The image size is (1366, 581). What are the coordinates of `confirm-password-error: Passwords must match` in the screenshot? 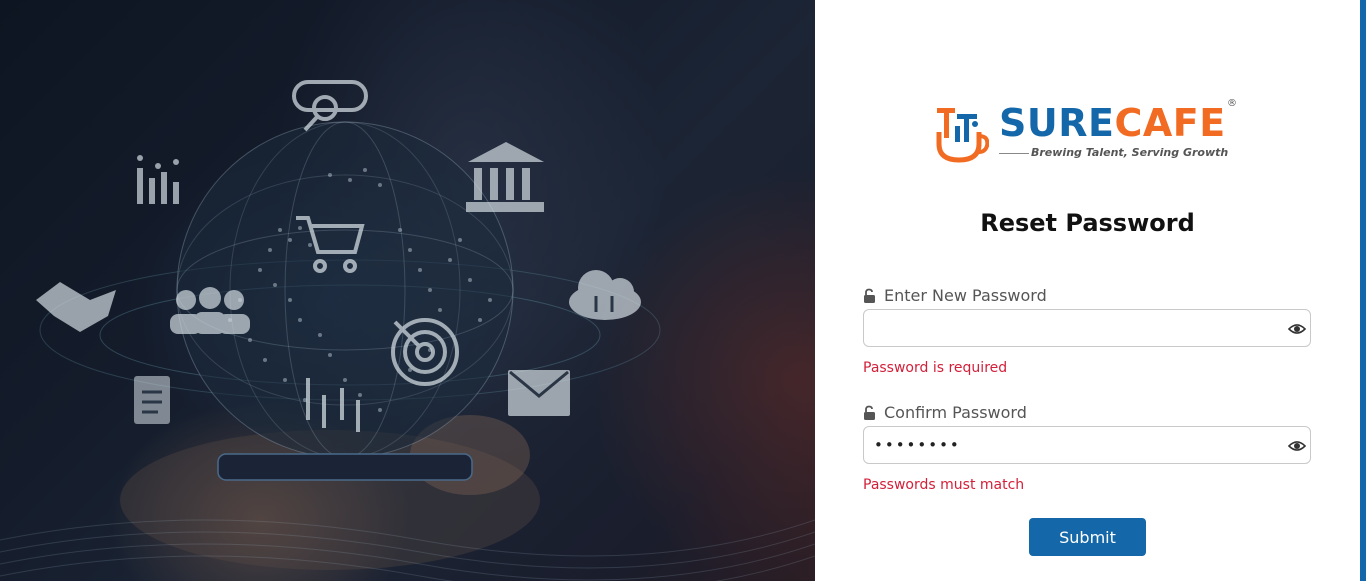 It's located at (944, 485).